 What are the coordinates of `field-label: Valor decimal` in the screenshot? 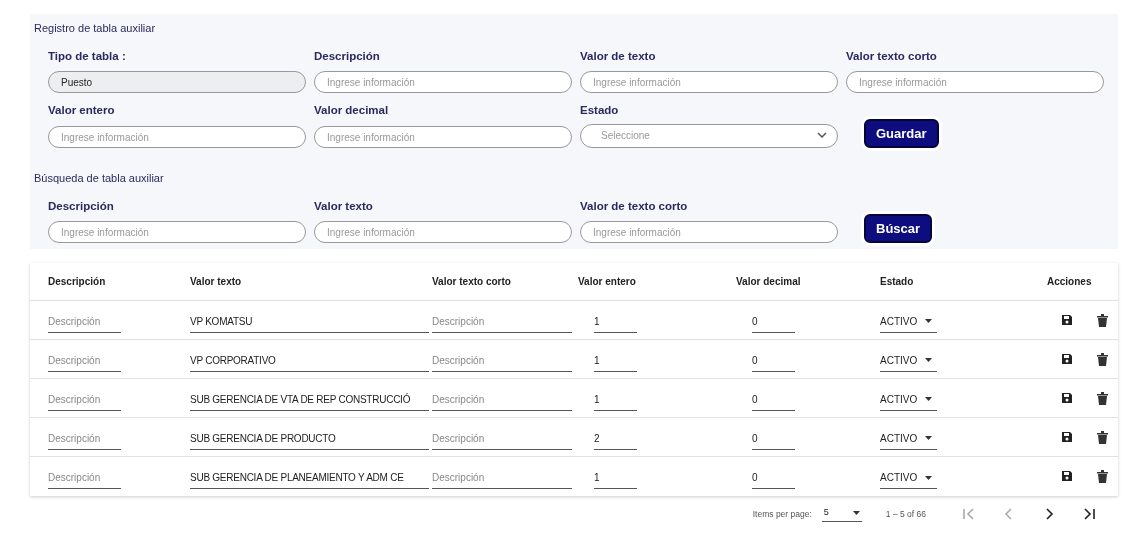 It's located at (351, 111).